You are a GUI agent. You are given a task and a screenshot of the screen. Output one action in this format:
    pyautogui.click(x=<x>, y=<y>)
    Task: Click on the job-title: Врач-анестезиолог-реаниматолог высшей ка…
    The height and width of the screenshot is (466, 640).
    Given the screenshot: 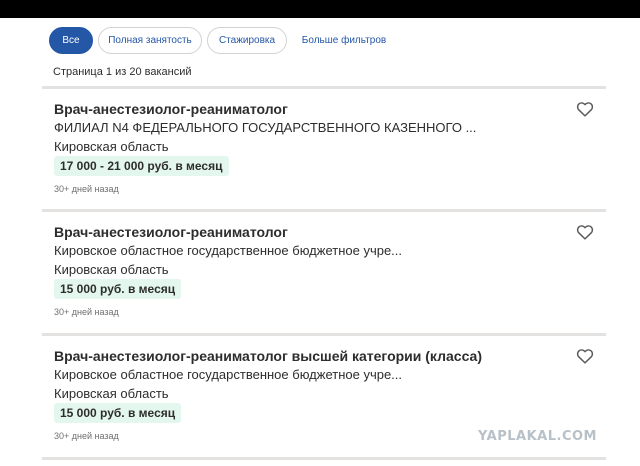 What is the action you would take?
    pyautogui.click(x=268, y=356)
    